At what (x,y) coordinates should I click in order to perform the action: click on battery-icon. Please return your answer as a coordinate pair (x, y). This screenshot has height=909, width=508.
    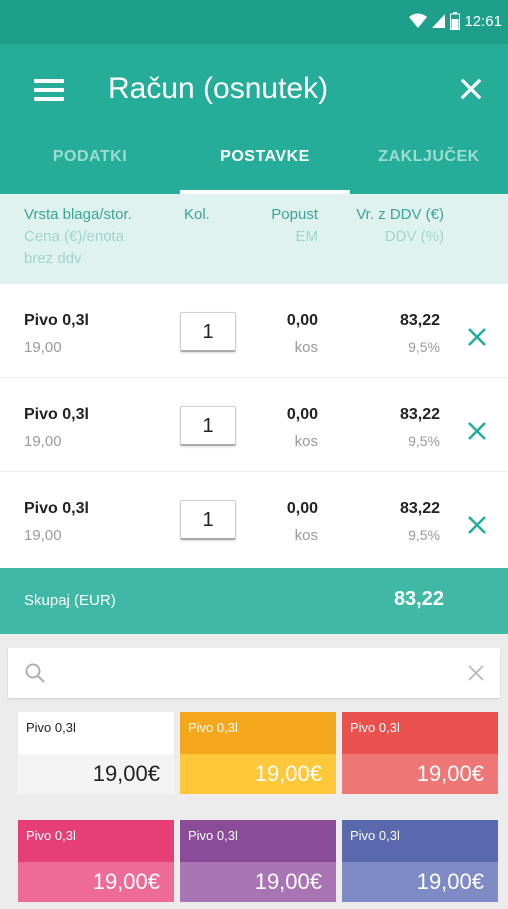
    Looking at the image, I should click on (455, 21).